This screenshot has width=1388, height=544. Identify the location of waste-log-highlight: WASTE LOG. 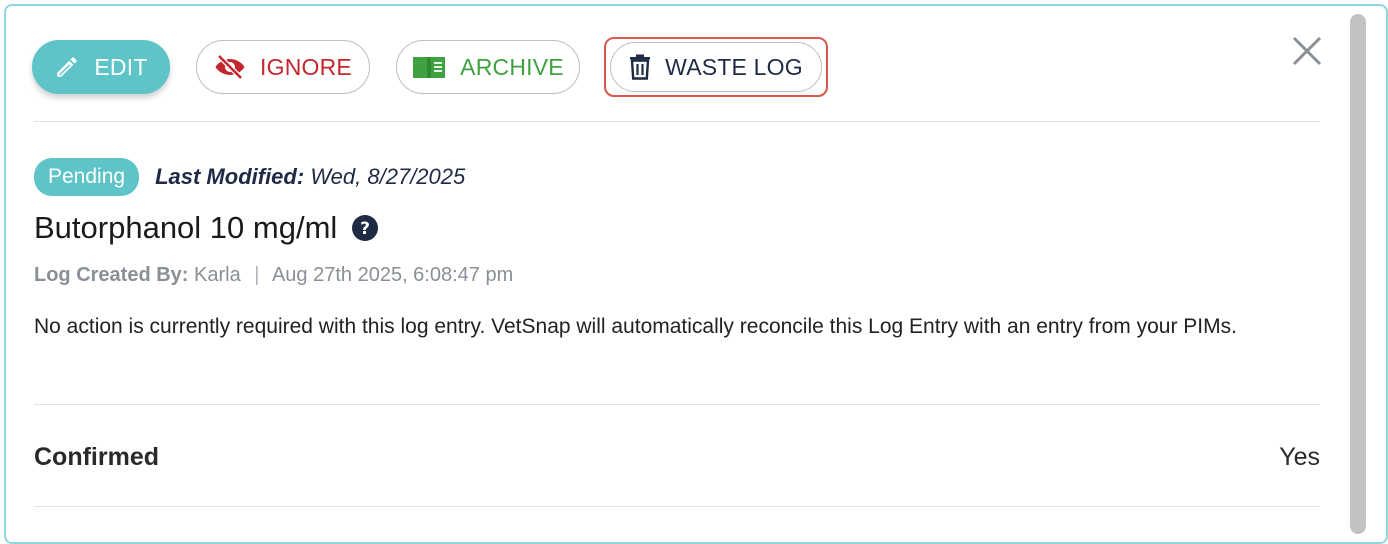
(716, 67).